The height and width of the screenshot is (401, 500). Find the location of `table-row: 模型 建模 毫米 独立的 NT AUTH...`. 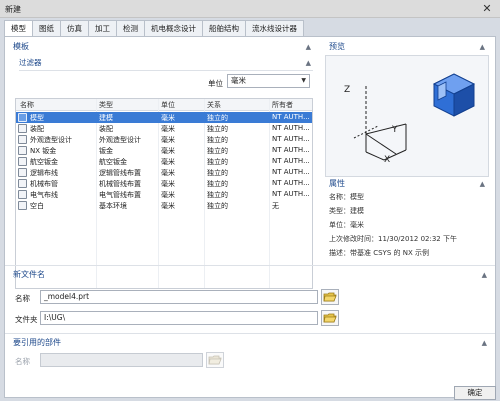

table-row: 模型 建模 毫米 独立的 NT AUTH... is located at coordinates (164, 117).